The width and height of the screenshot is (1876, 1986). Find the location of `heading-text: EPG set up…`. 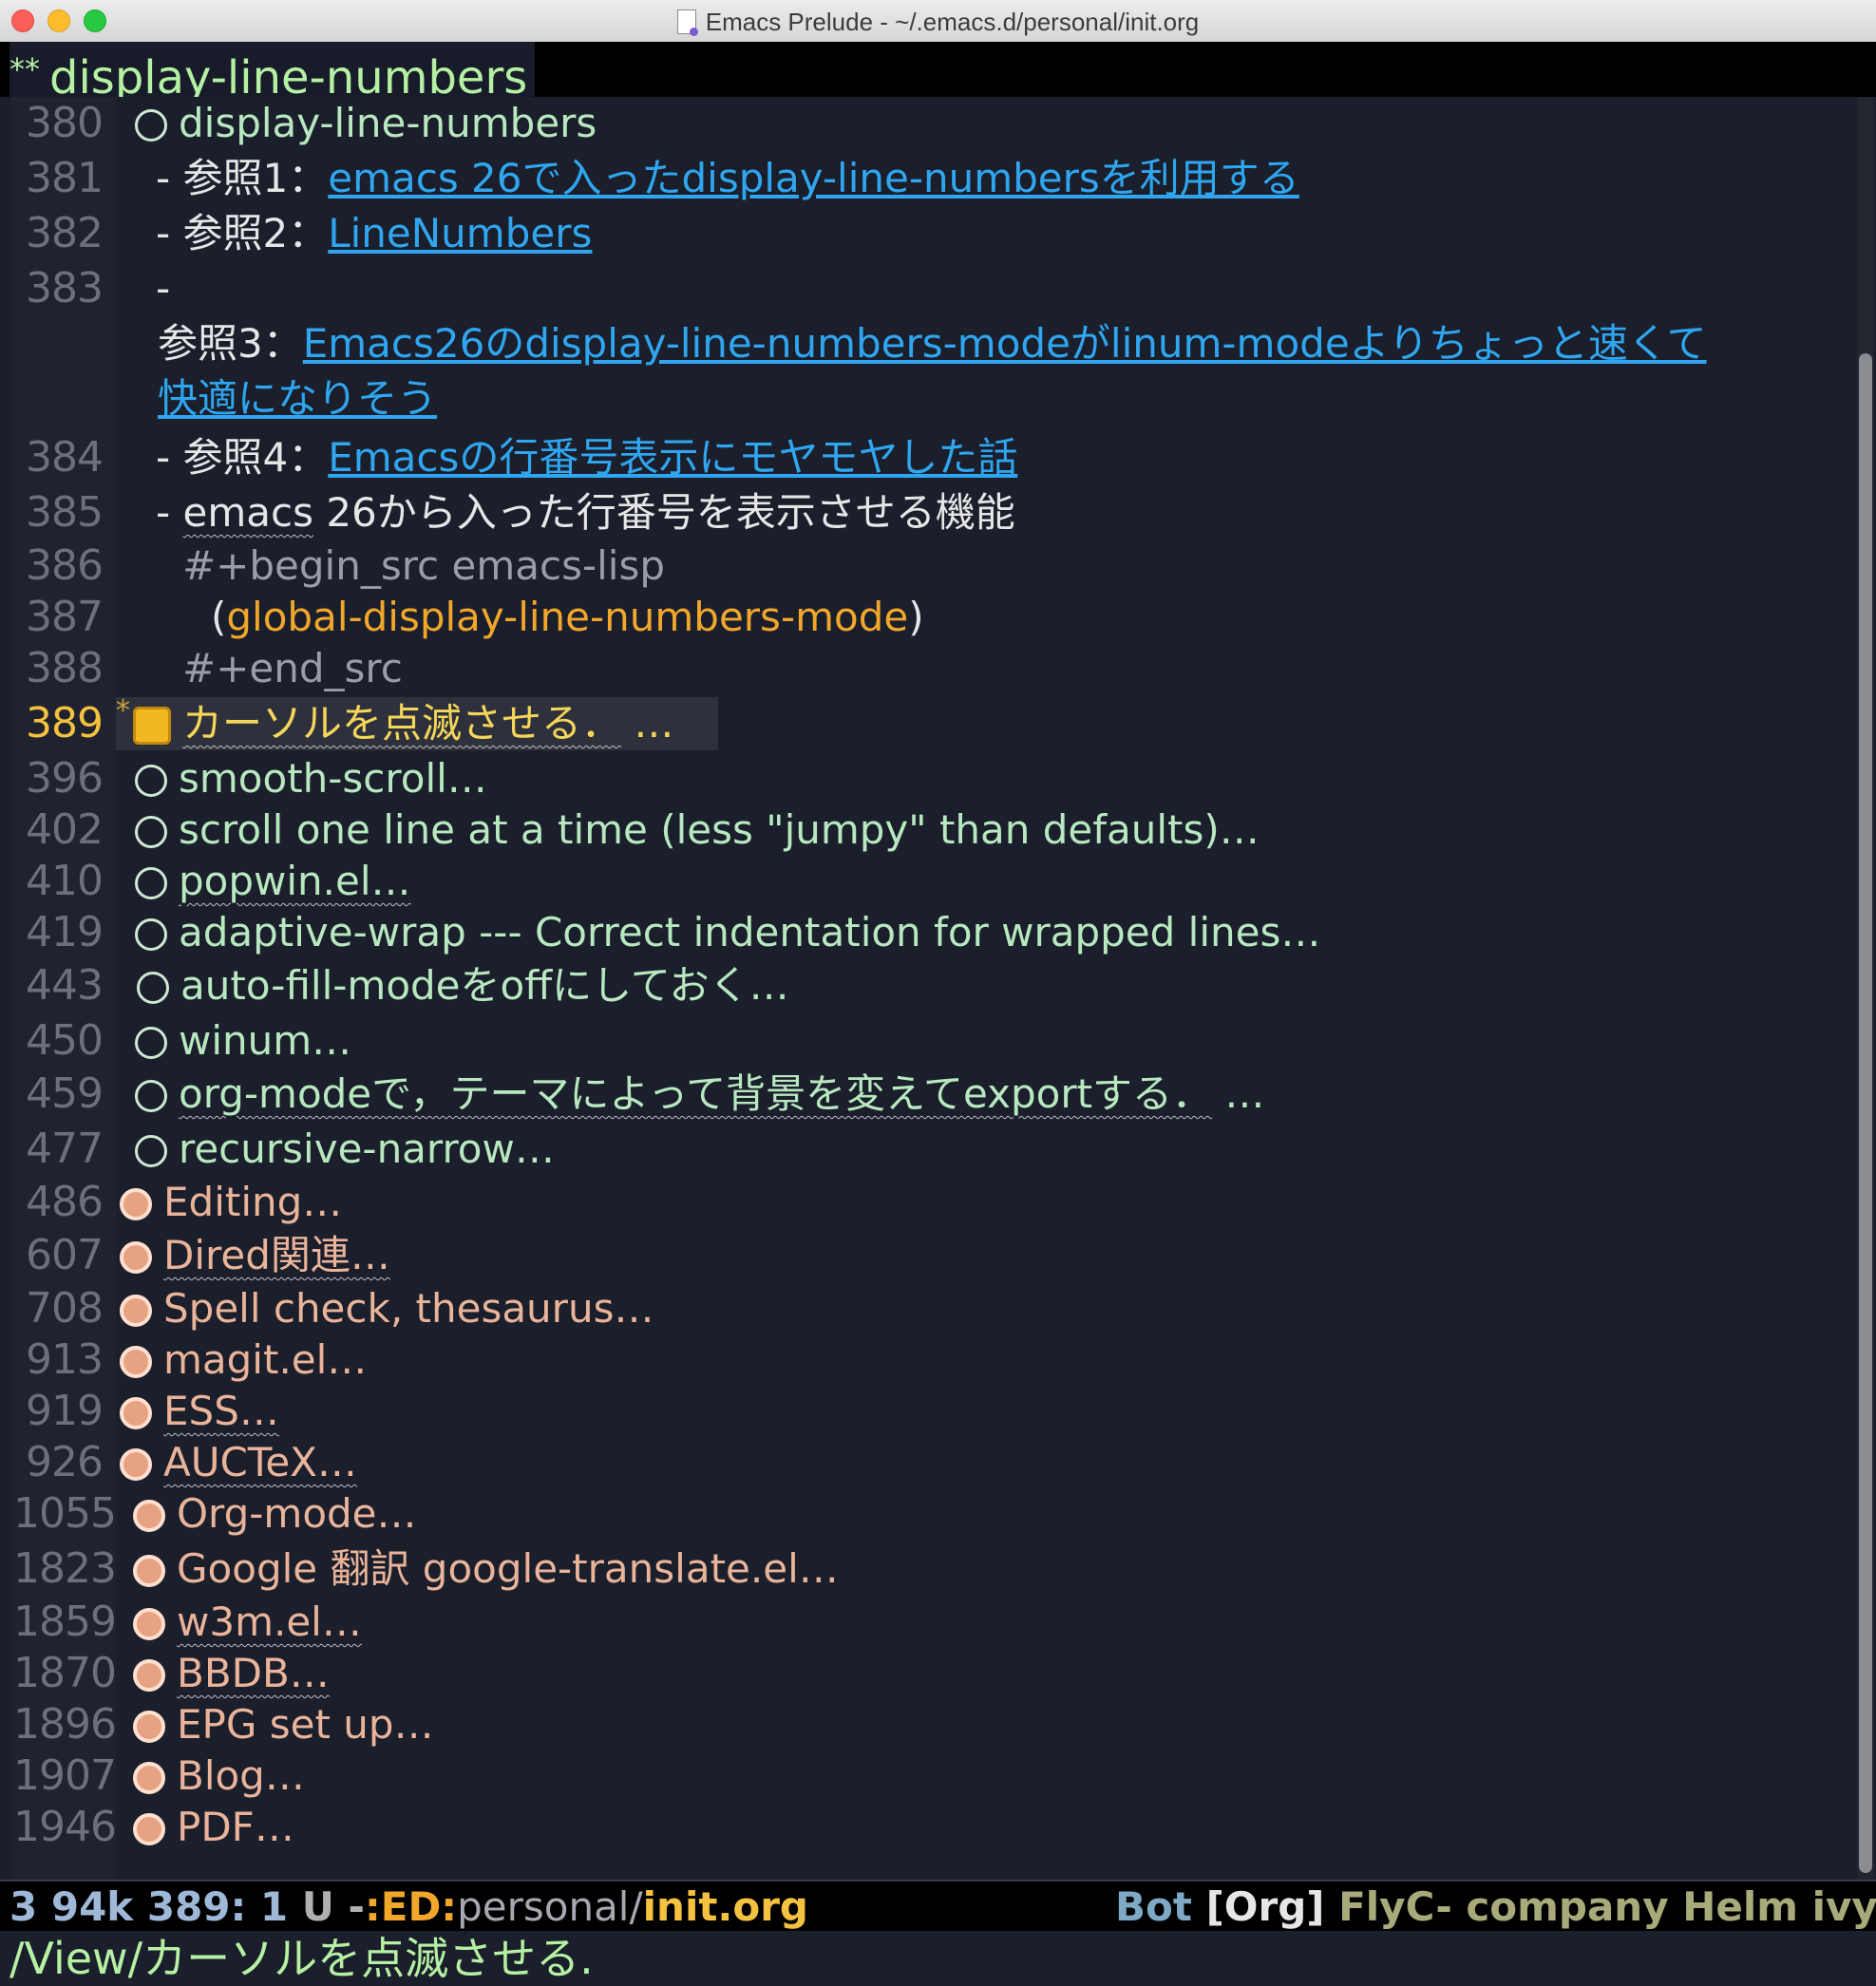

heading-text: EPG set up… is located at coordinates (306, 1724).